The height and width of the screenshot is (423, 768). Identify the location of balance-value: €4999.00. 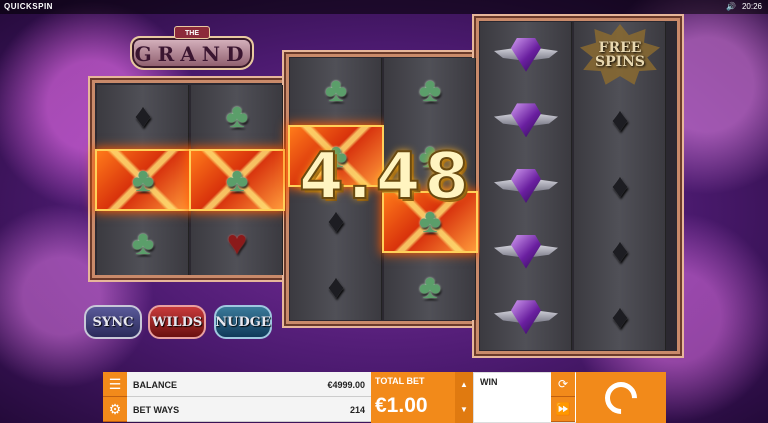
(346, 385).